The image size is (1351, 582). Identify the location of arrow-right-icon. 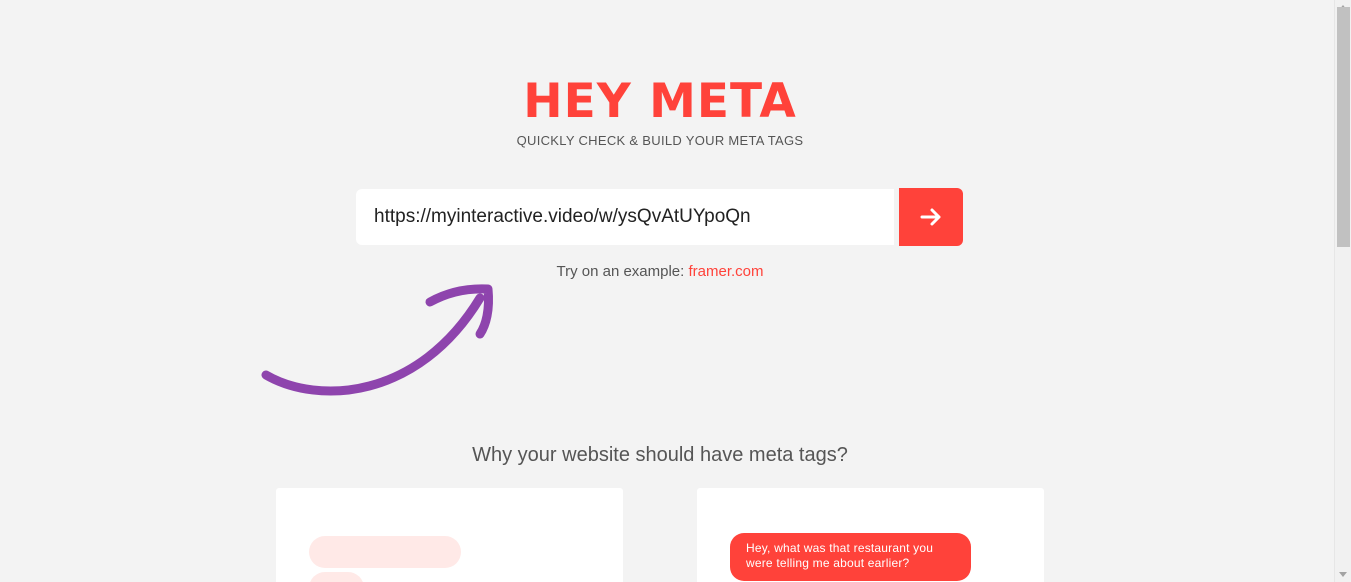
(930, 217).